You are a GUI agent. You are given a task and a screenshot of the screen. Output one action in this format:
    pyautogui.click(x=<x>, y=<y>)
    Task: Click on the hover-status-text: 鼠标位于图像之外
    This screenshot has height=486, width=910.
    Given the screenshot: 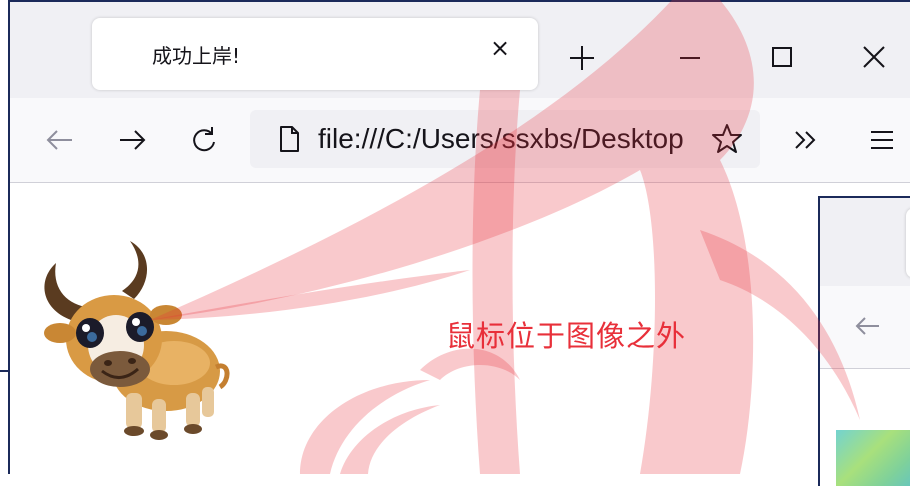 What is the action you would take?
    pyautogui.click(x=566, y=336)
    